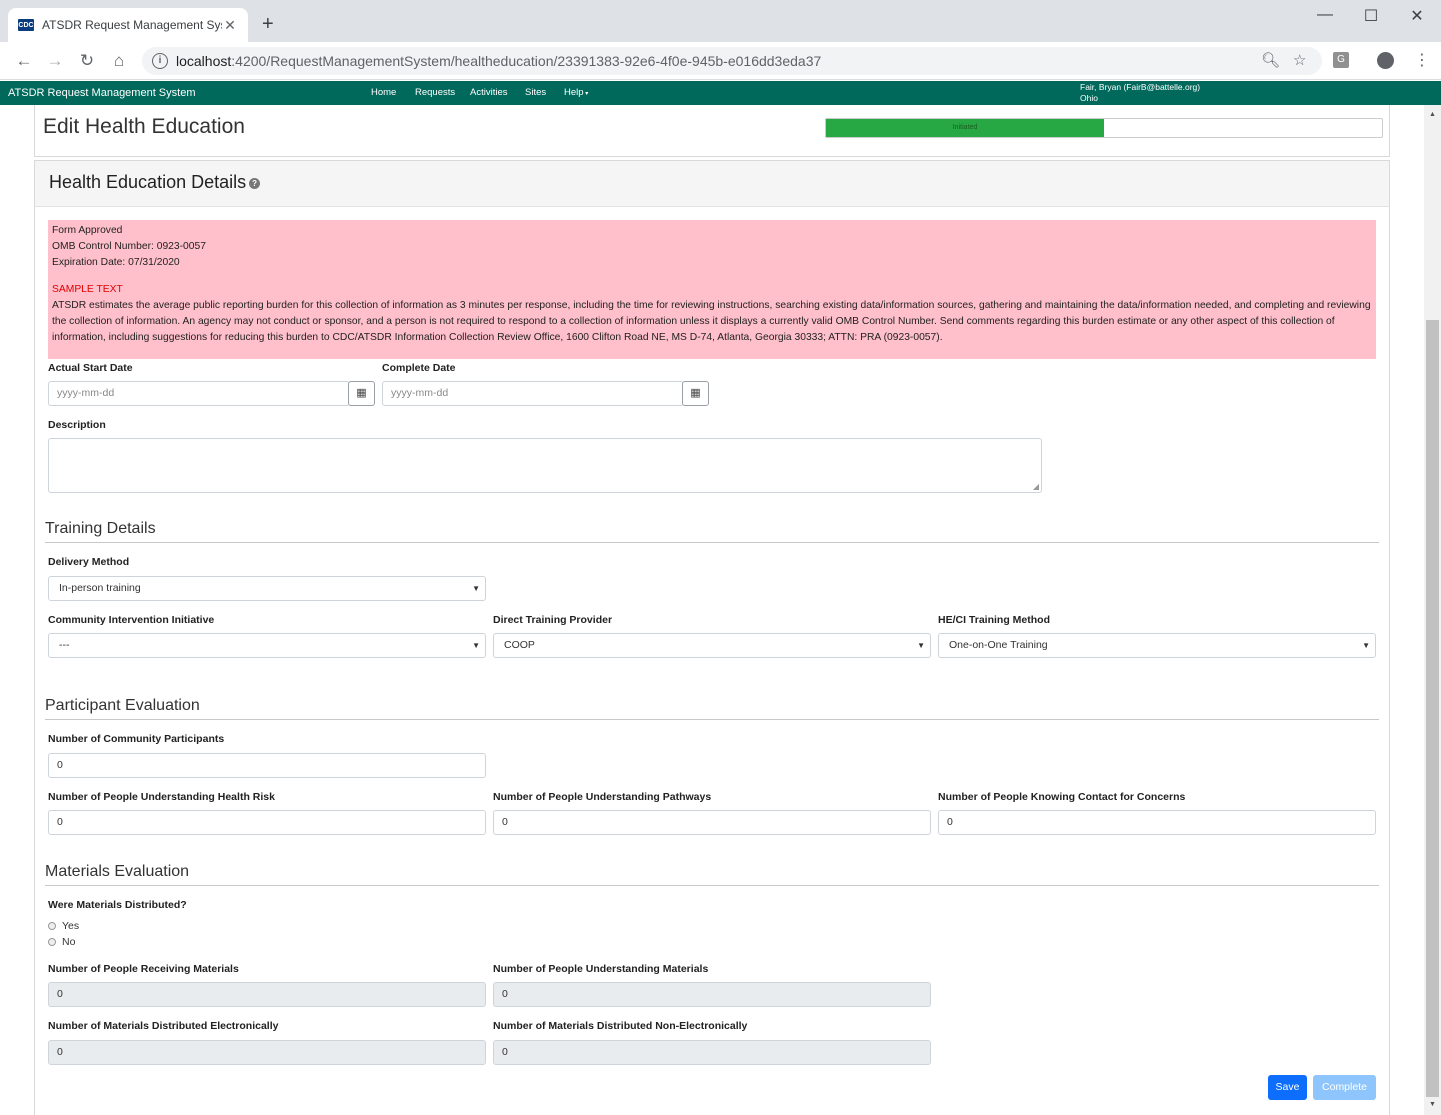  What do you see at coordinates (55, 61) in the screenshot?
I see `forward-icon: →` at bounding box center [55, 61].